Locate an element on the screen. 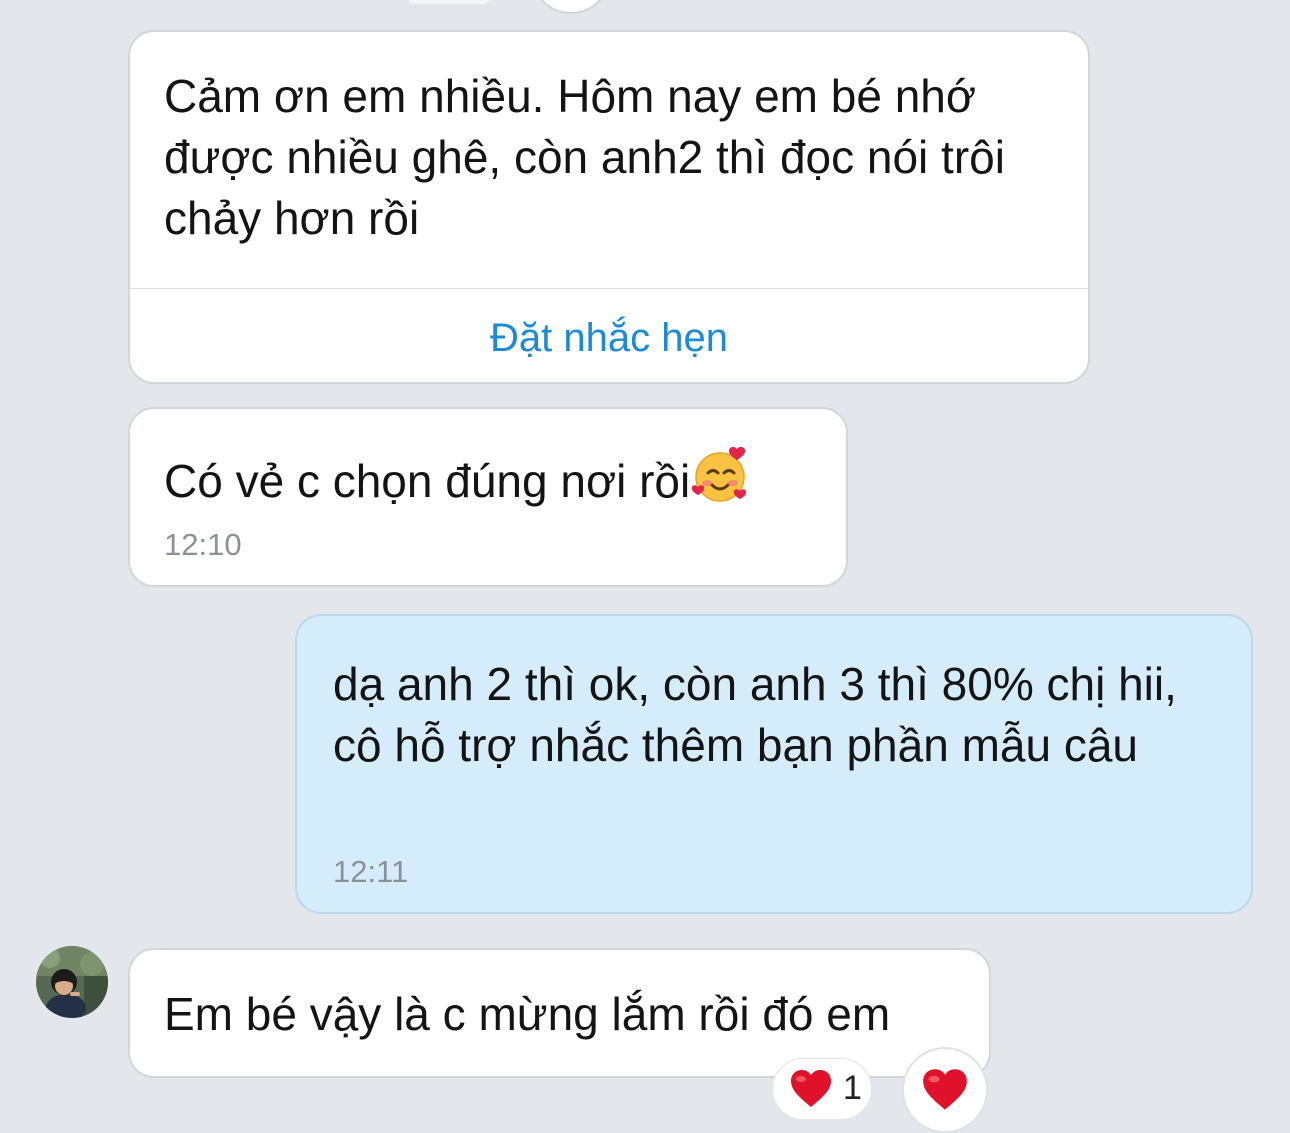 Image resolution: width=1290 pixels, height=1133 pixels. message-text: Có vẻ c chọn đúng nơi rồi is located at coordinates (495, 482).